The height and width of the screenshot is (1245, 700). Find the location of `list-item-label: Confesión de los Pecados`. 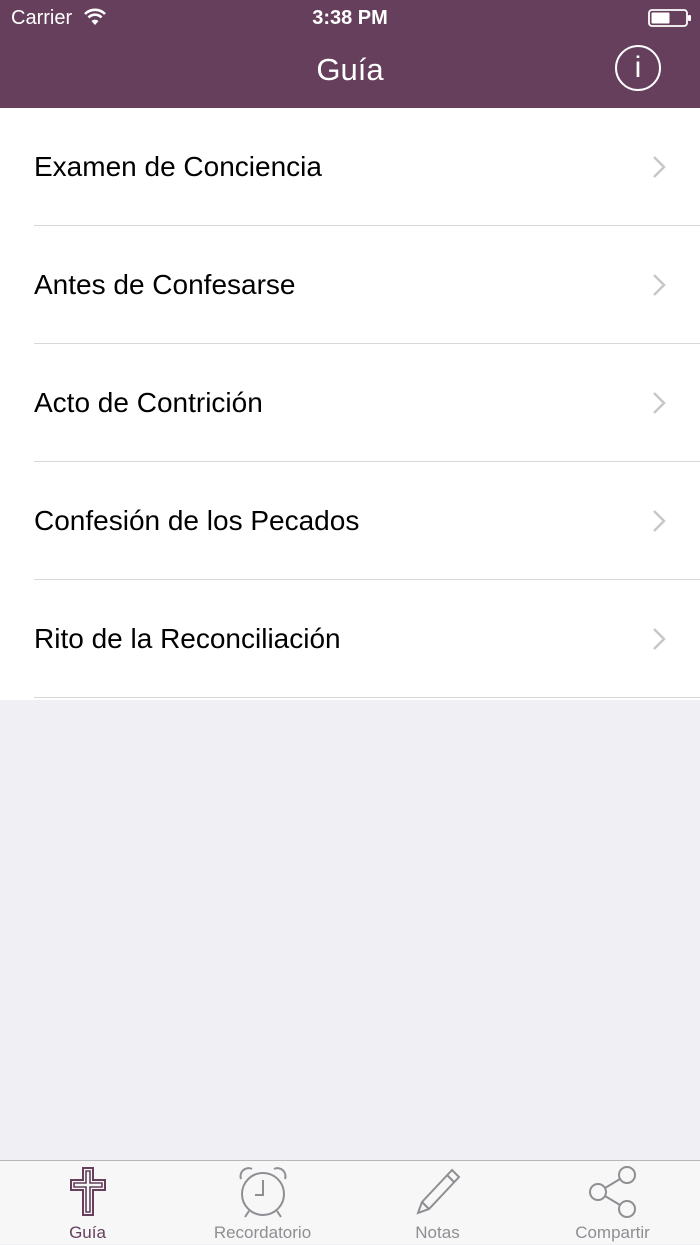

list-item-label: Confesión de los Pecados is located at coordinates (197, 520).